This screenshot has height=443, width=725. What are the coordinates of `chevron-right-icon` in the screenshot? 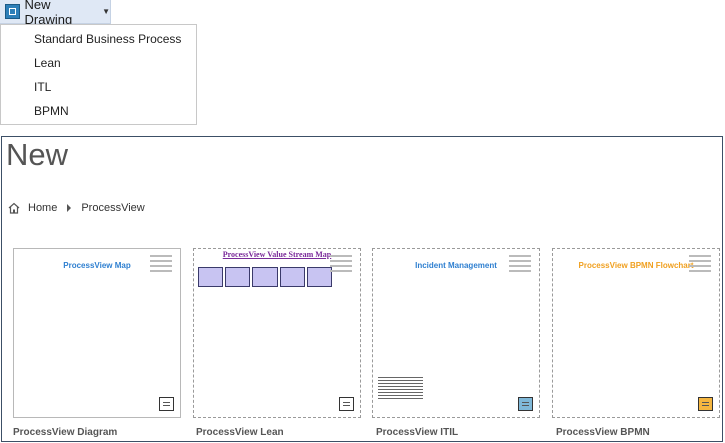 It's located at (69, 208).